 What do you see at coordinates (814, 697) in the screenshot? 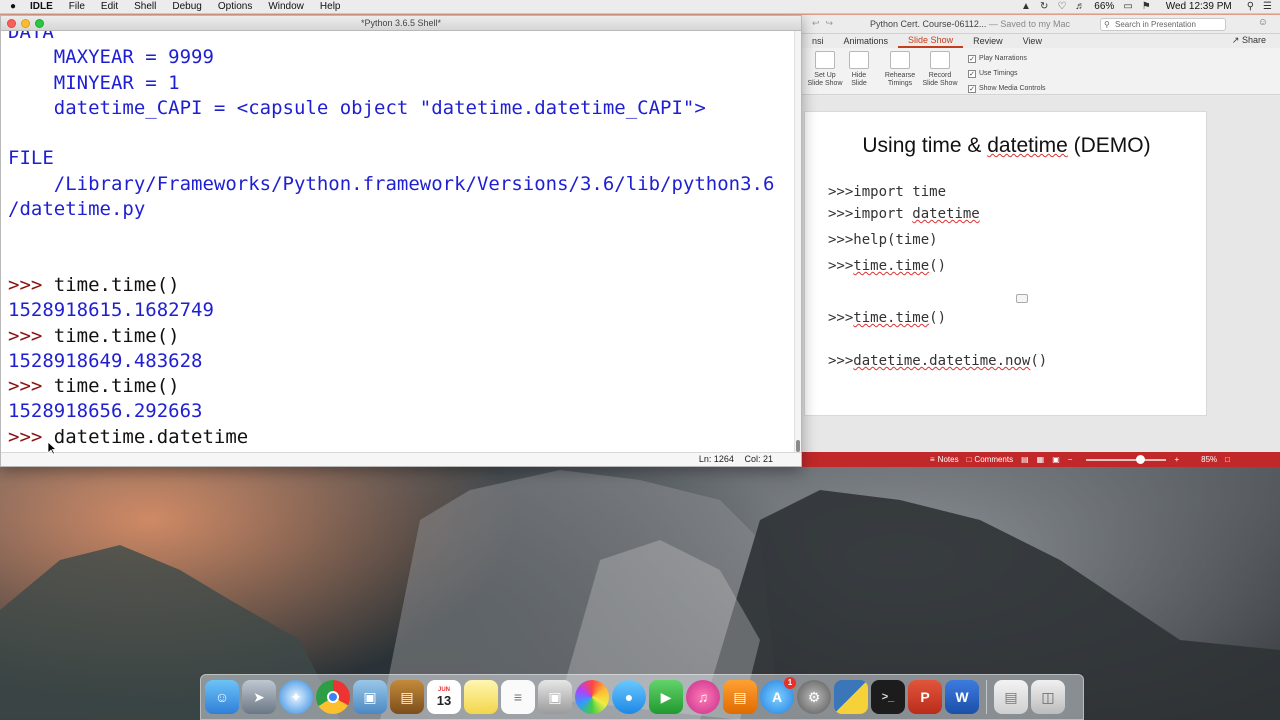
I see `system-preferences-icon: ⚙` at bounding box center [814, 697].